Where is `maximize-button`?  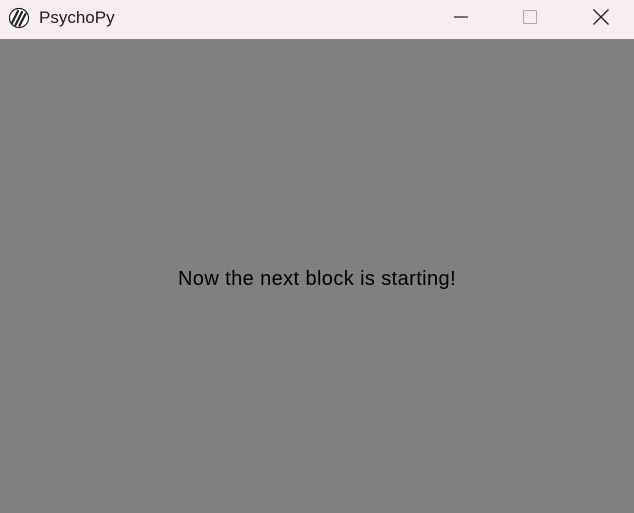 maximize-button is located at coordinates (530, 19).